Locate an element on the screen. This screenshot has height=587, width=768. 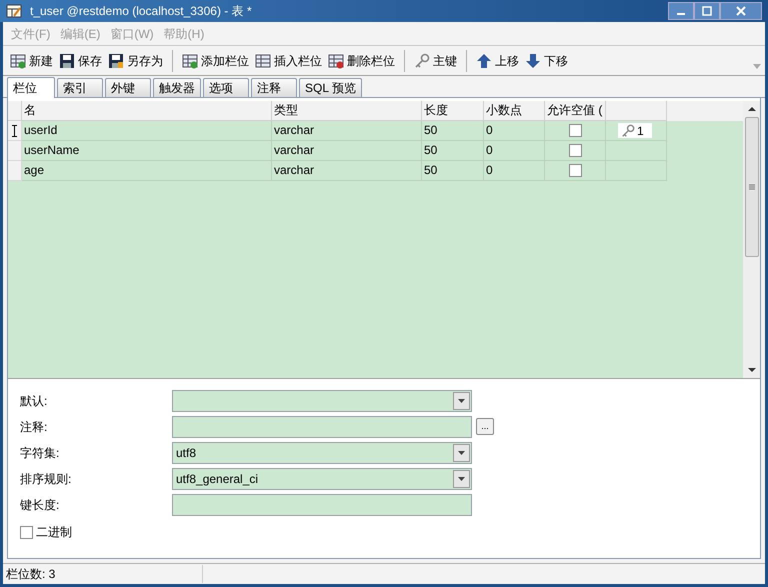
column-header: 类型 is located at coordinates (347, 111).